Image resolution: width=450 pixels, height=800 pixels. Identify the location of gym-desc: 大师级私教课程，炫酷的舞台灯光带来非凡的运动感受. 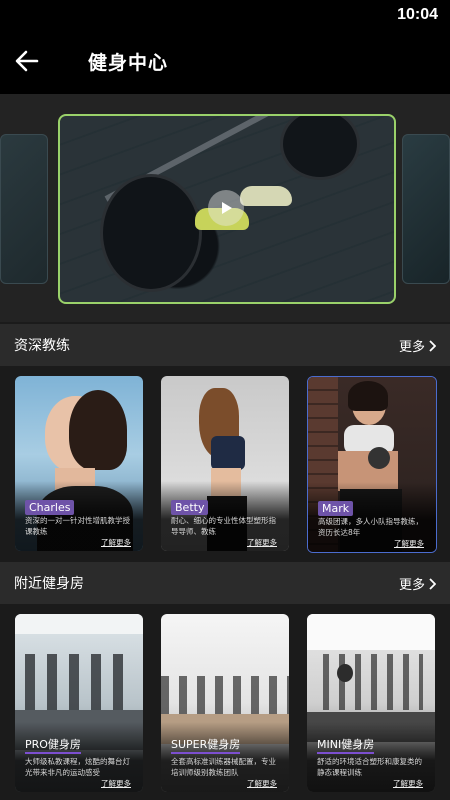
(77, 767).